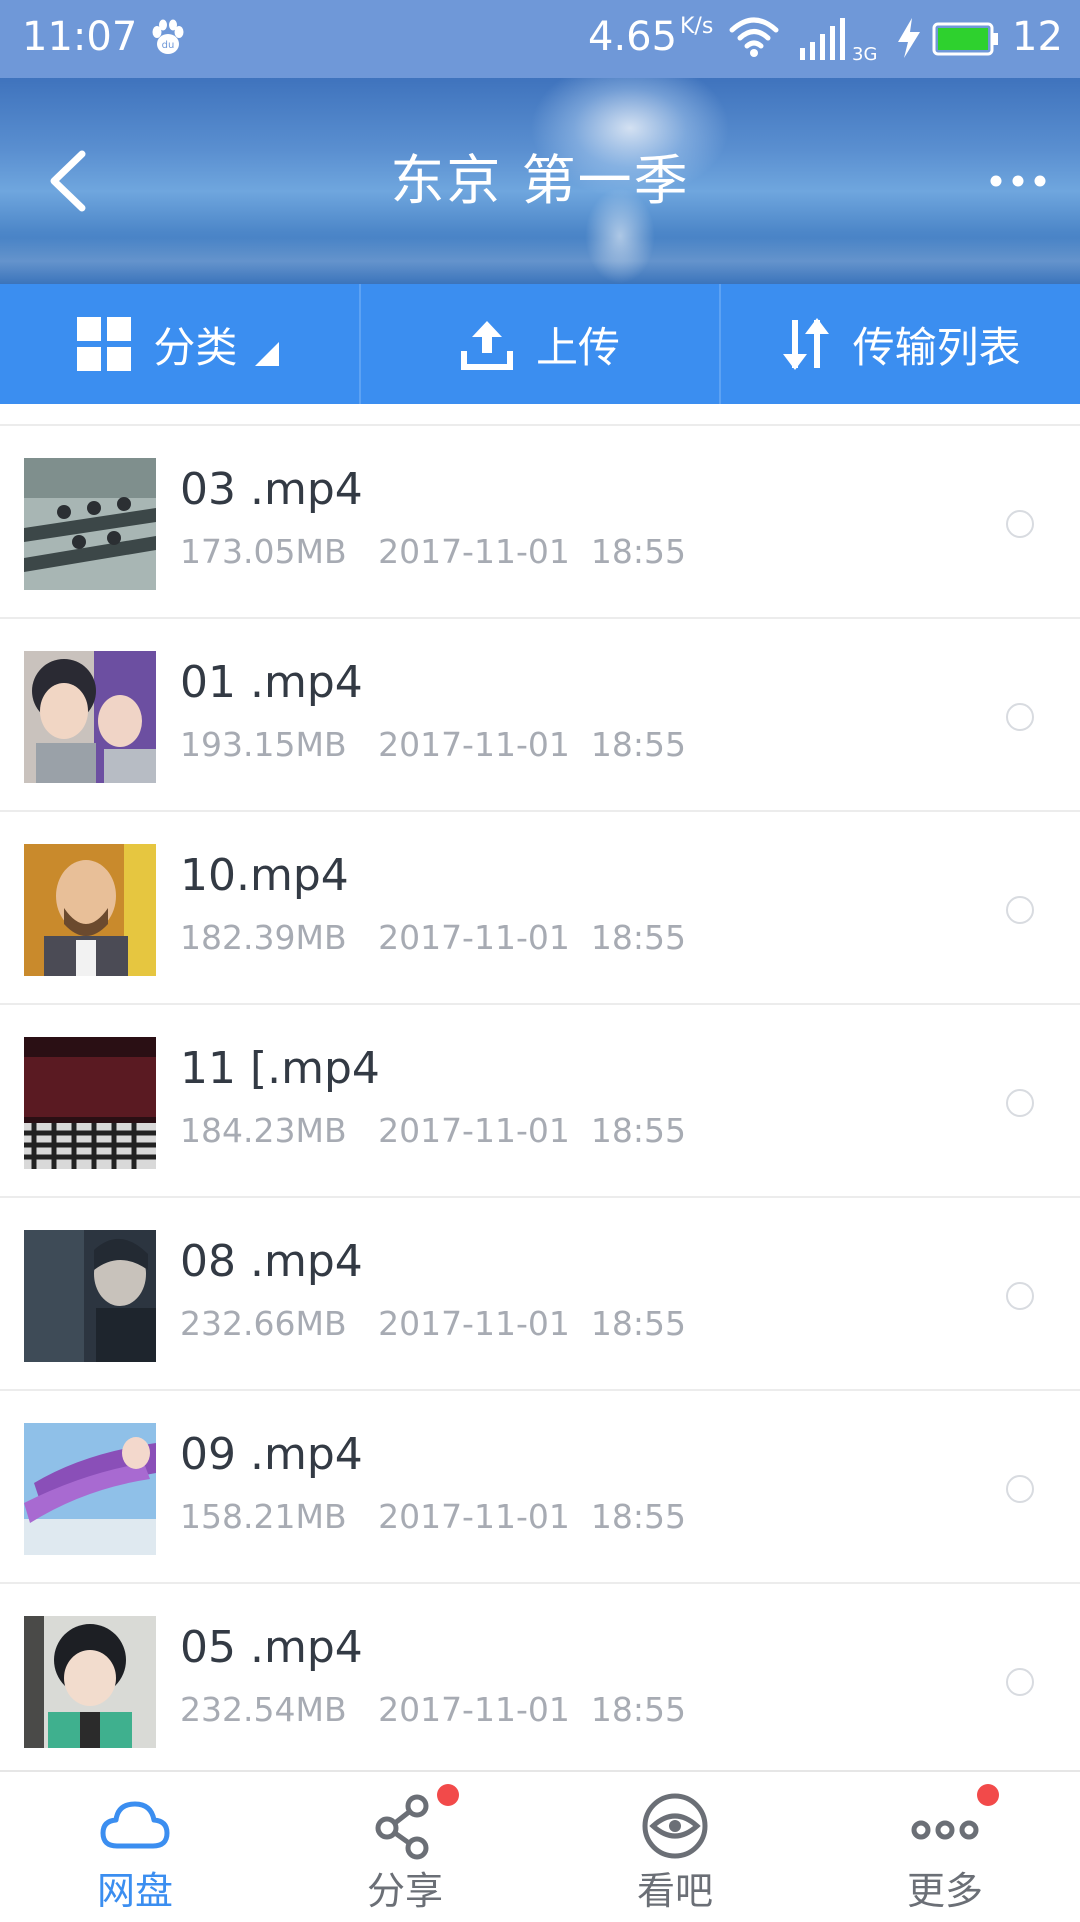 This screenshot has height=1922, width=1080. I want to click on file-name: 10.mp4, so click(264, 875).